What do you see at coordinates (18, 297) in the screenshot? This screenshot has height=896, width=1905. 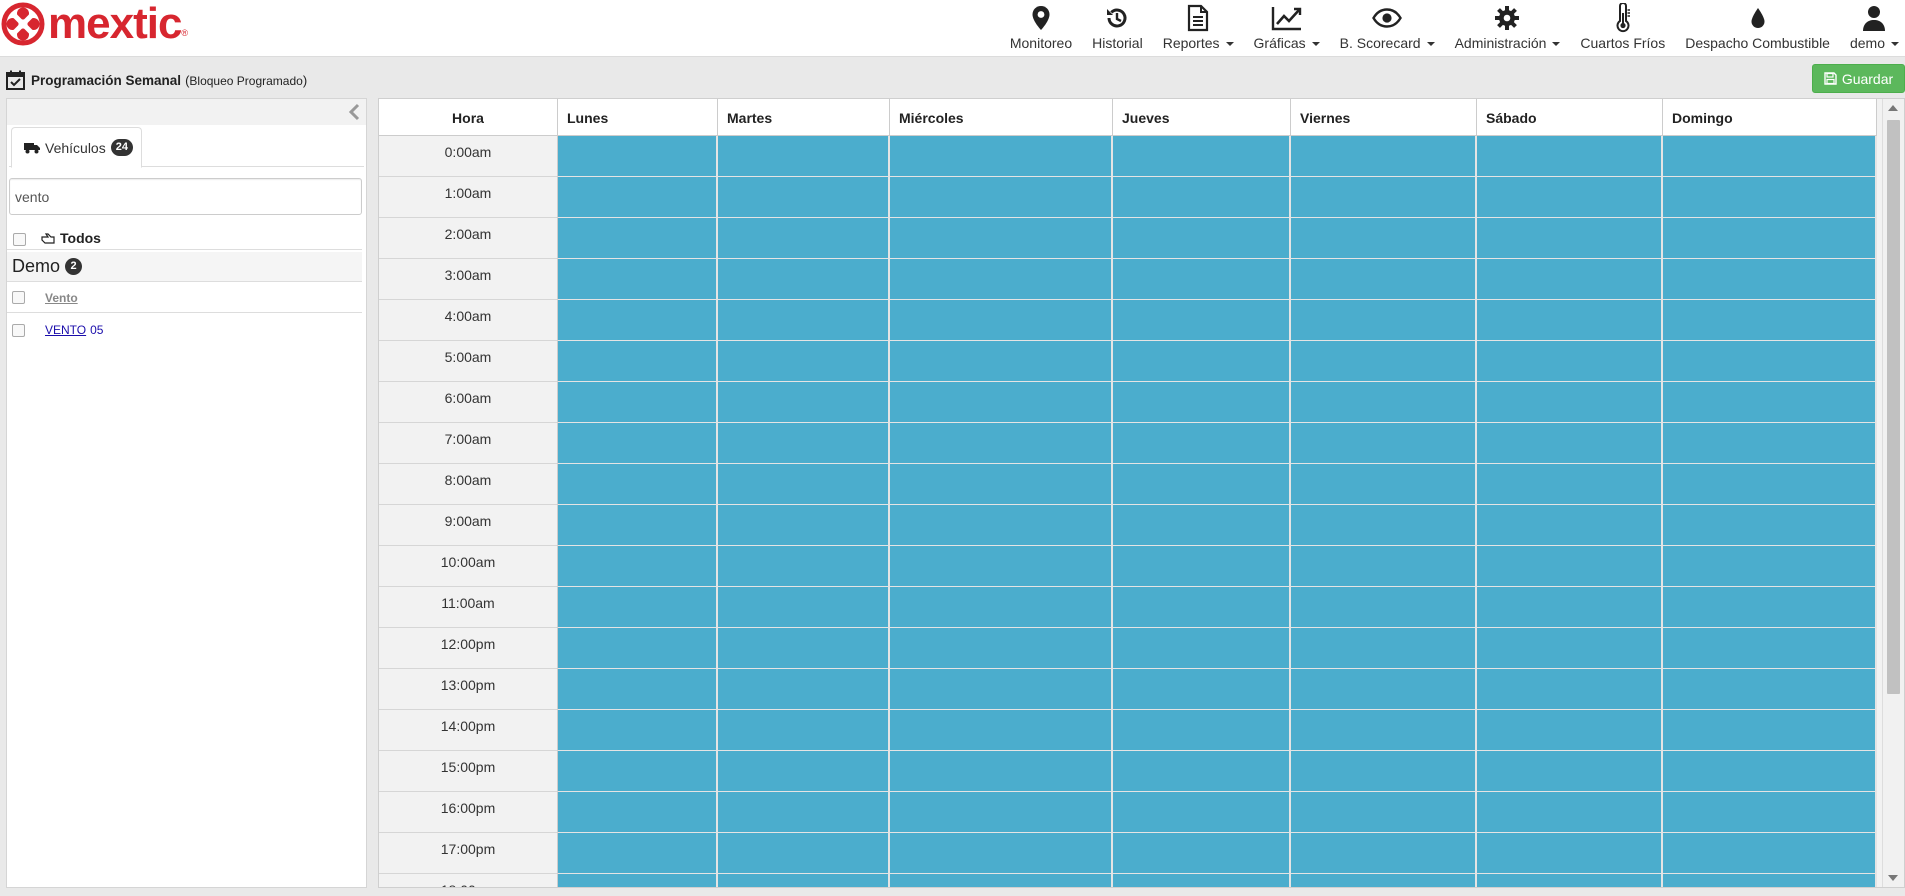 I see `subgroup-checkbox` at bounding box center [18, 297].